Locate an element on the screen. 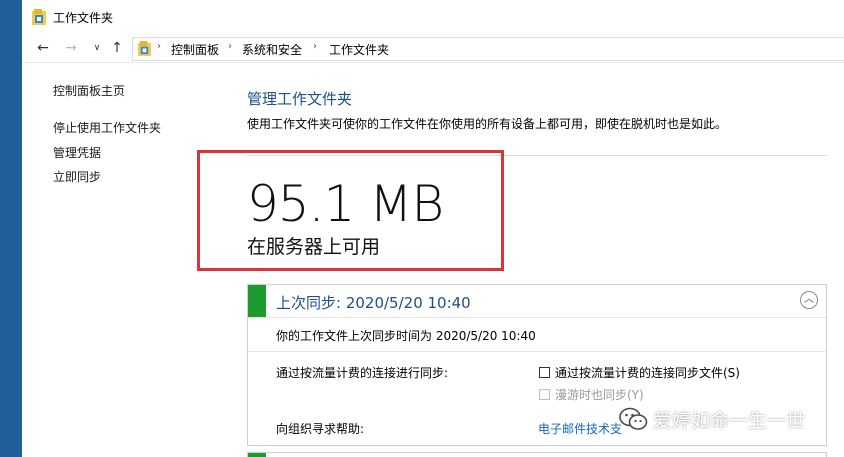 Image resolution: width=844 pixels, height=457 pixels. navigation-bar: ← → ∨ ↑ › 控制面板 › 系统和安全 › 工作文件夹 is located at coordinates (433, 48).